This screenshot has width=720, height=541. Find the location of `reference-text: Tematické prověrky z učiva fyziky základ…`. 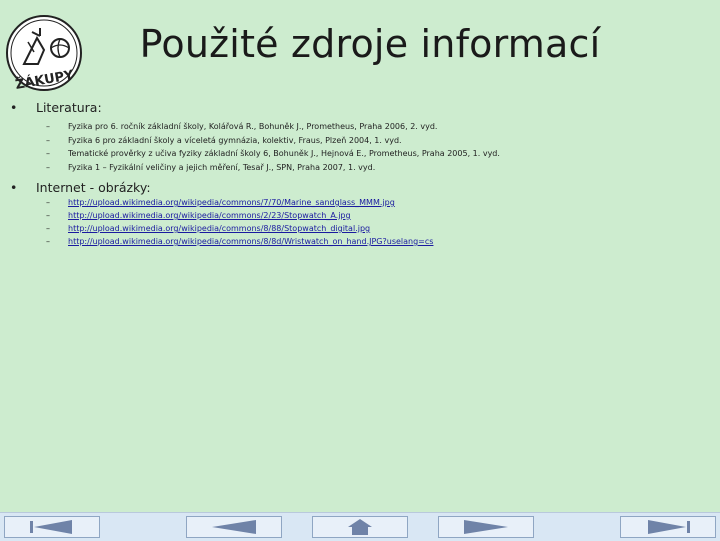

reference-text: Tematické prověrky z učiva fyziky základ… is located at coordinates (284, 153).